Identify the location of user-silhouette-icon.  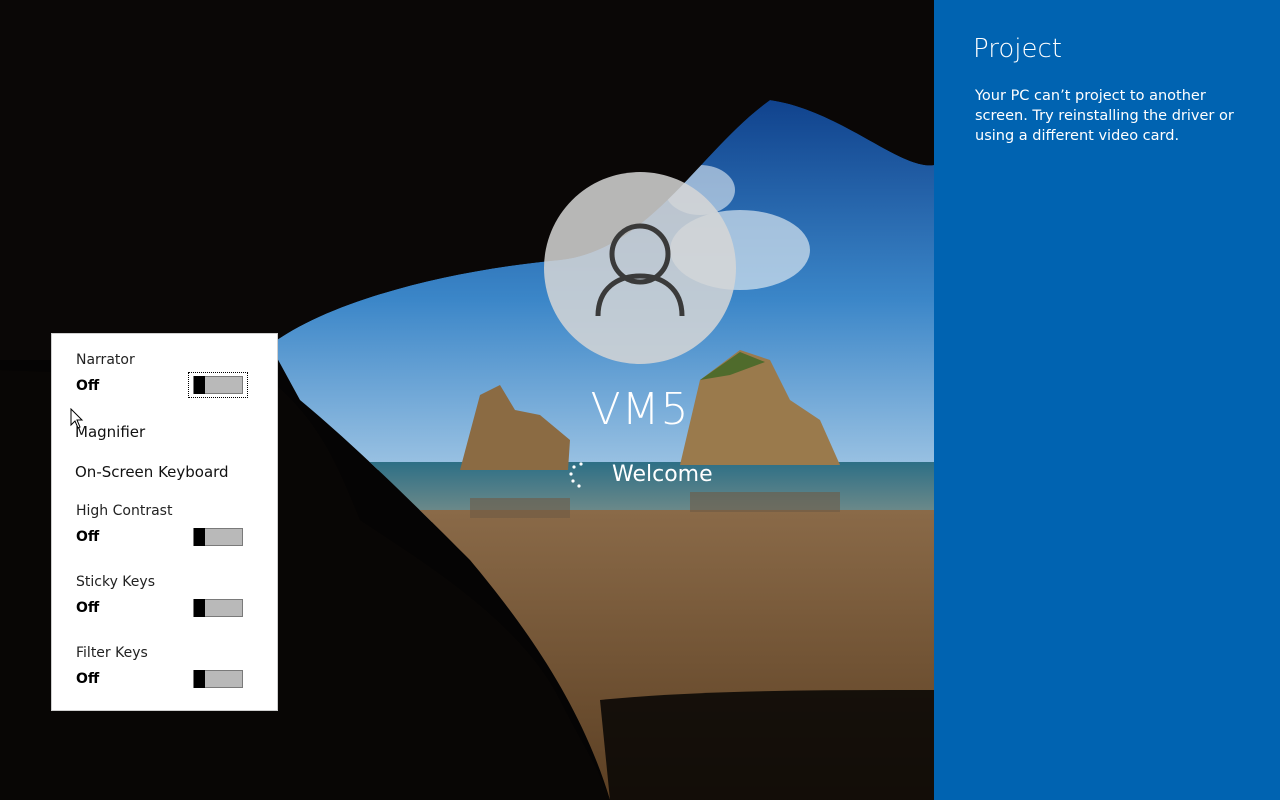
(640, 270).